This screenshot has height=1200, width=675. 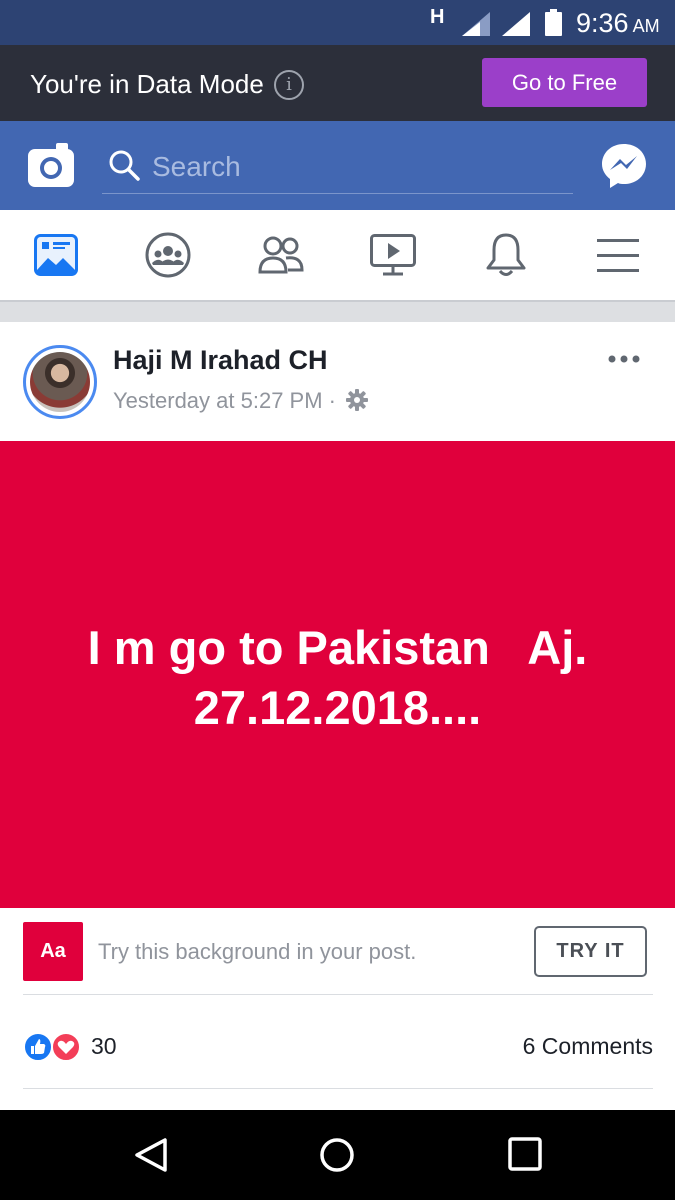 What do you see at coordinates (257, 951) in the screenshot?
I see `try-background-text: Try this background in your post.` at bounding box center [257, 951].